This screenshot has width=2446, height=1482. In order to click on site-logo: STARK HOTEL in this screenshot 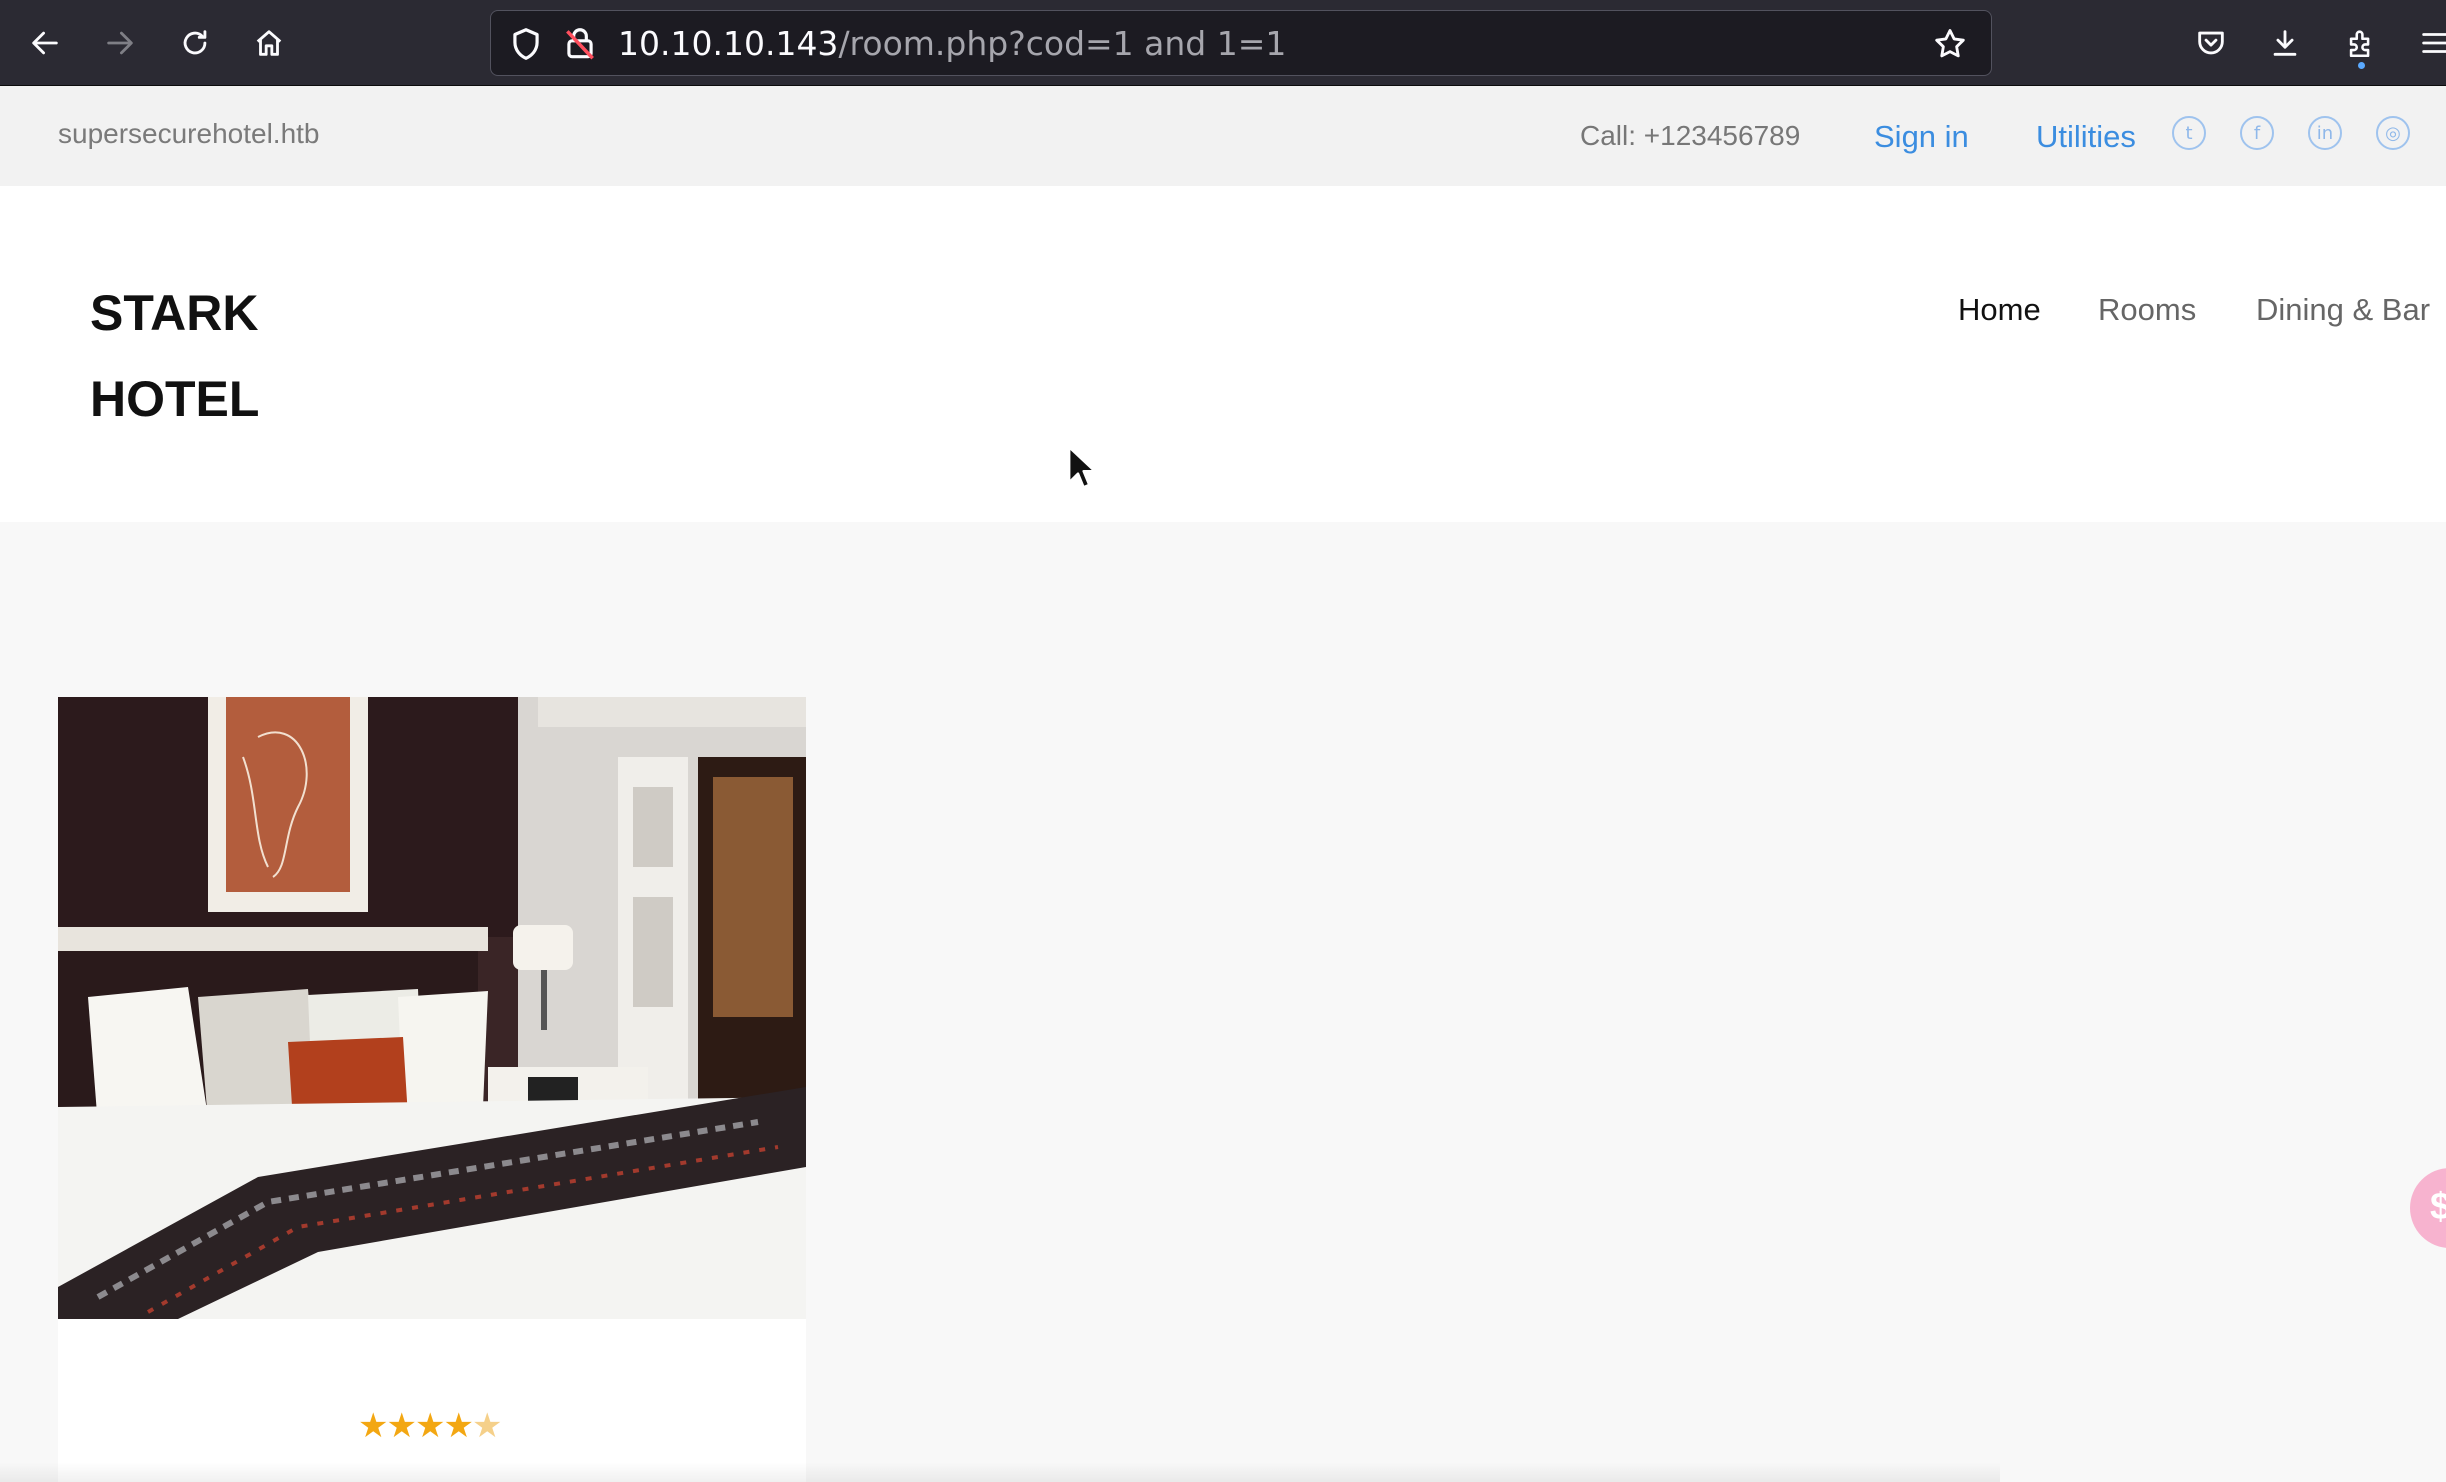, I will do `click(174, 356)`.